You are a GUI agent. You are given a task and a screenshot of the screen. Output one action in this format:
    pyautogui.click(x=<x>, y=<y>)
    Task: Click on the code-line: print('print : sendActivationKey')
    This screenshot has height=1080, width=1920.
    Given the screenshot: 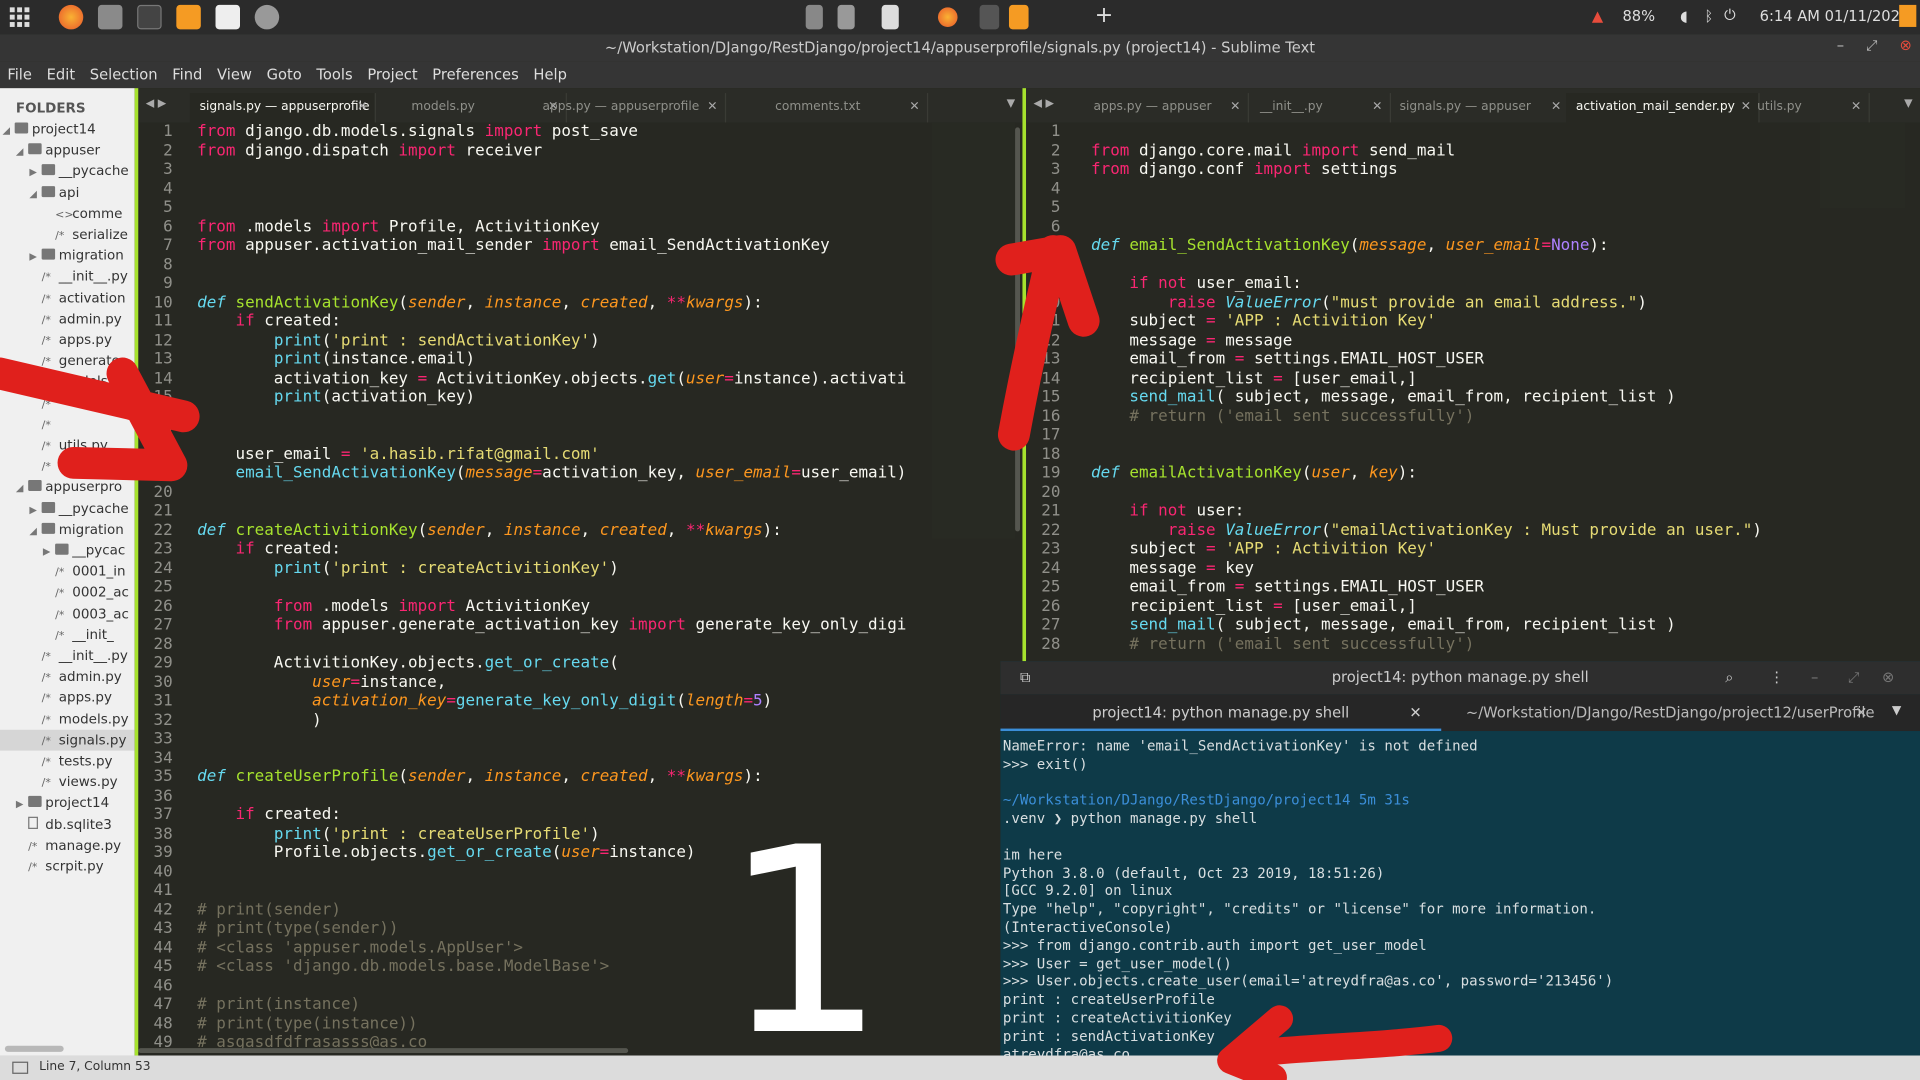 What is the action you would take?
    pyautogui.click(x=398, y=340)
    